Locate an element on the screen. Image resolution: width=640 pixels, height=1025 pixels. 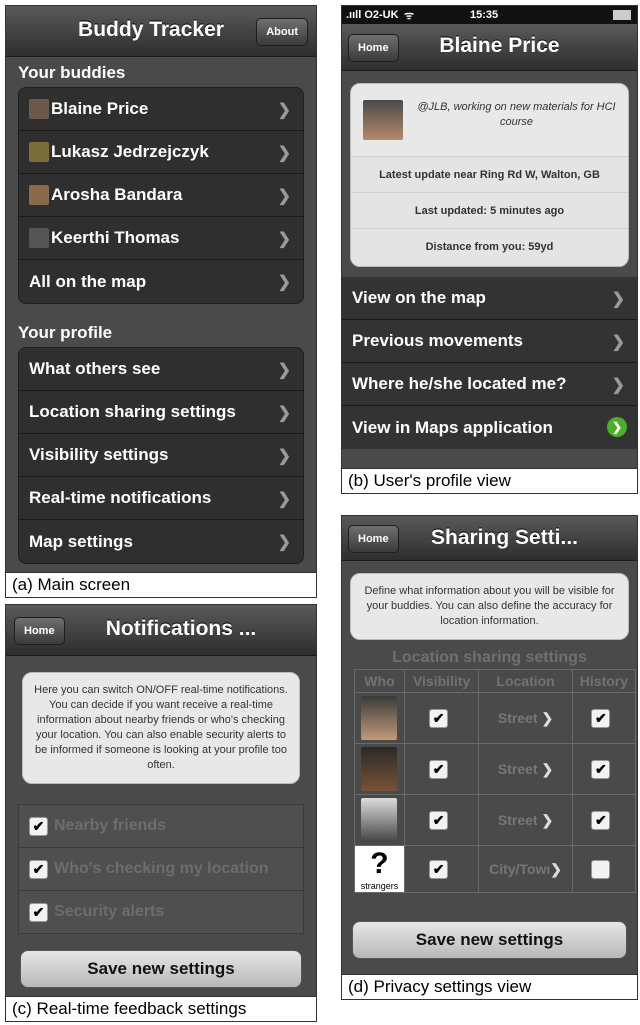
last-updated: Last updated: 5 minutes ago is located at coordinates (489, 210).